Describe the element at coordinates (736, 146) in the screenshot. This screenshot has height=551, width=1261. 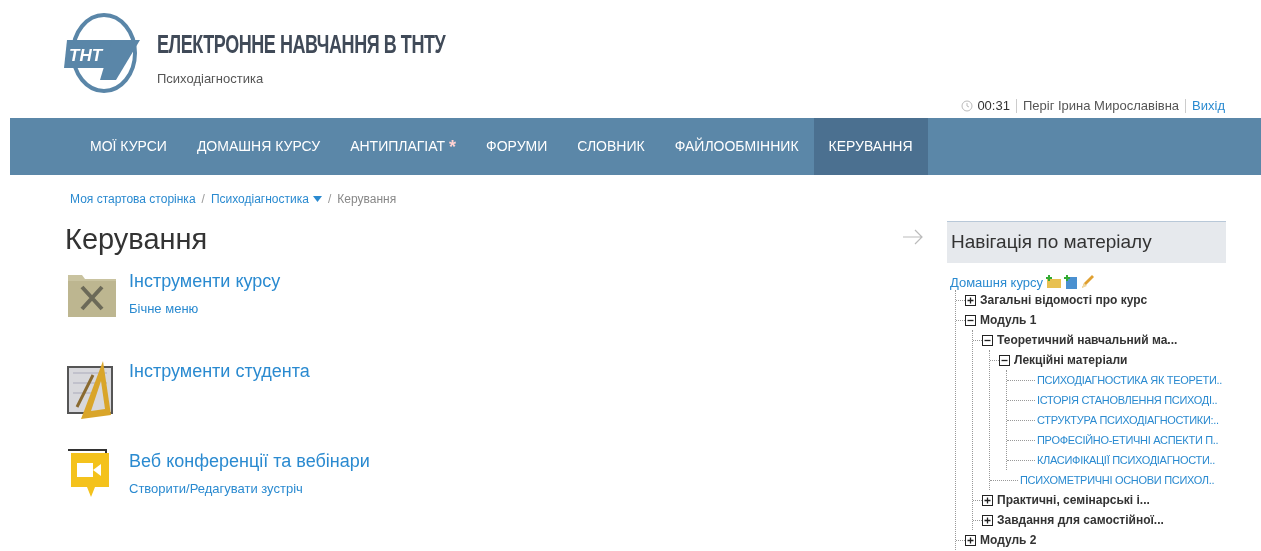
I see `nav-tab: ФАЙЛООБМІННИК` at that location.